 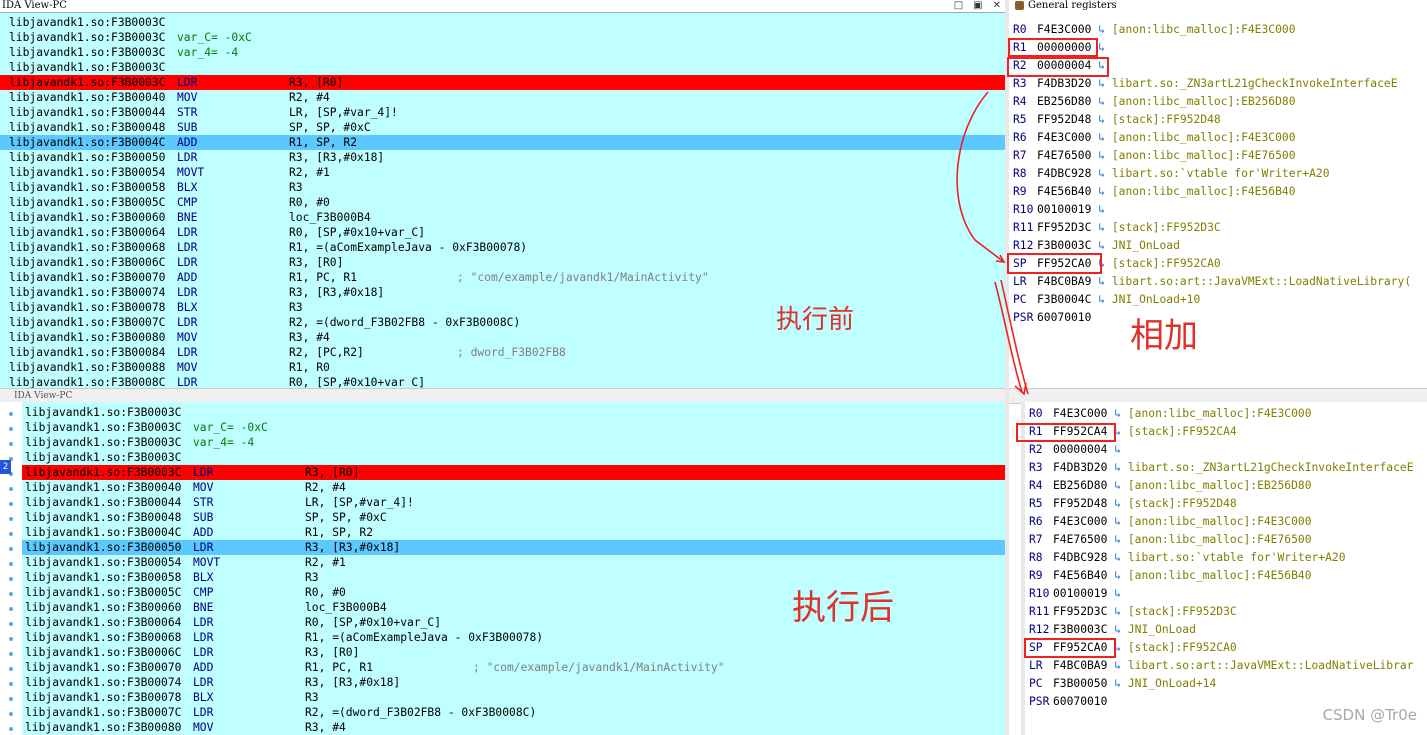 What do you see at coordinates (815, 320) in the screenshot?
I see `before-label: 执行前` at bounding box center [815, 320].